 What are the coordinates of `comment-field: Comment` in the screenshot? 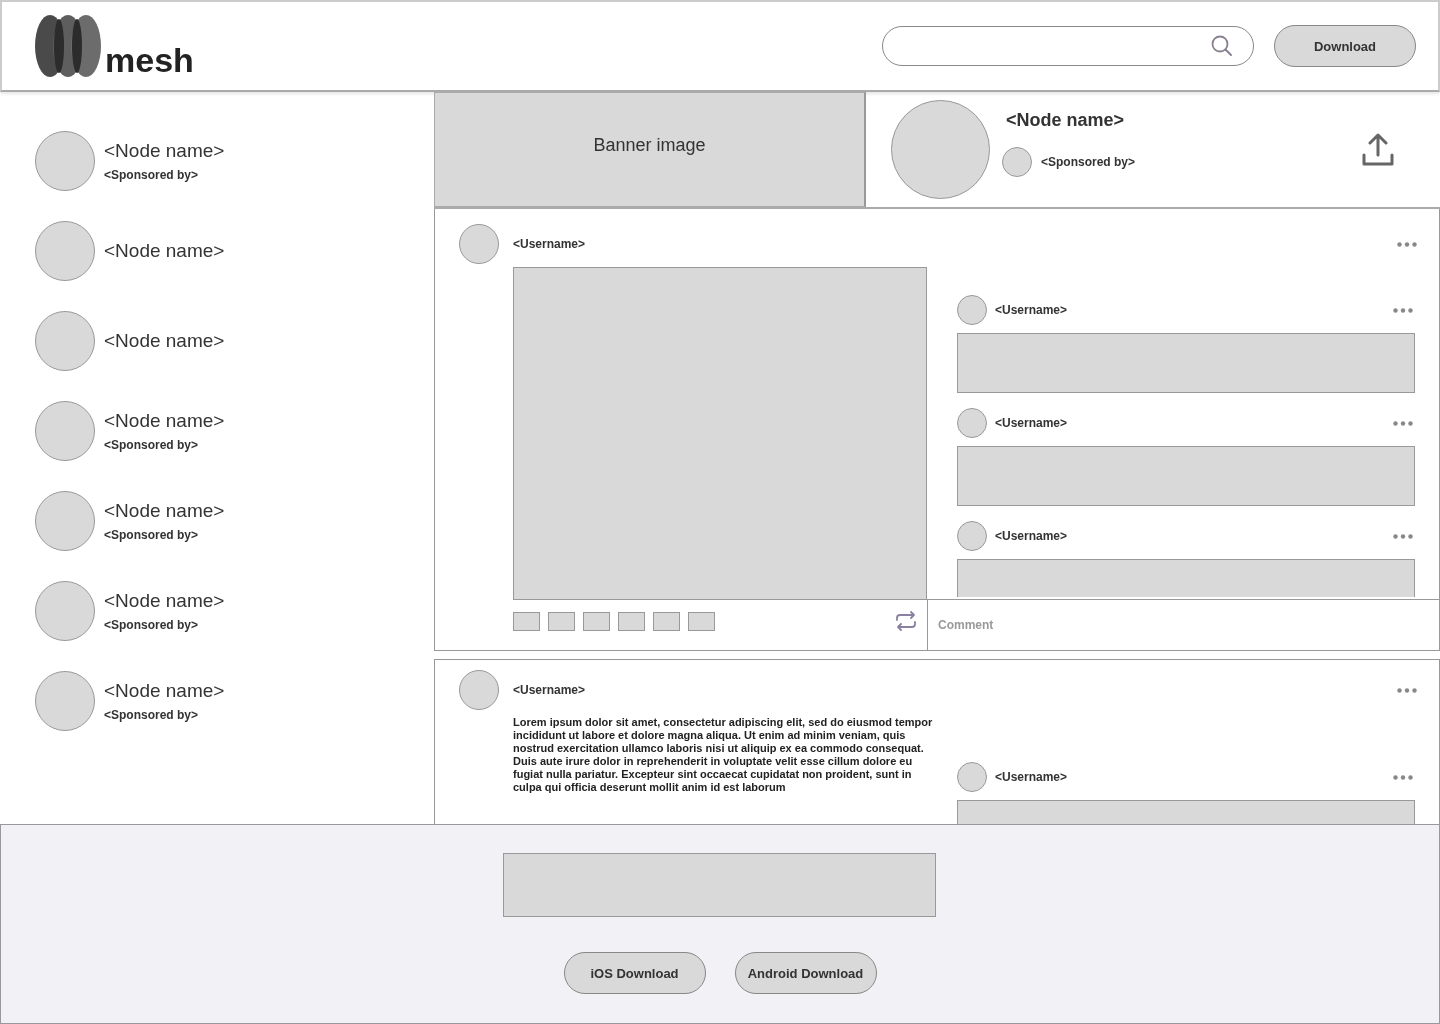 It's located at (1183, 624).